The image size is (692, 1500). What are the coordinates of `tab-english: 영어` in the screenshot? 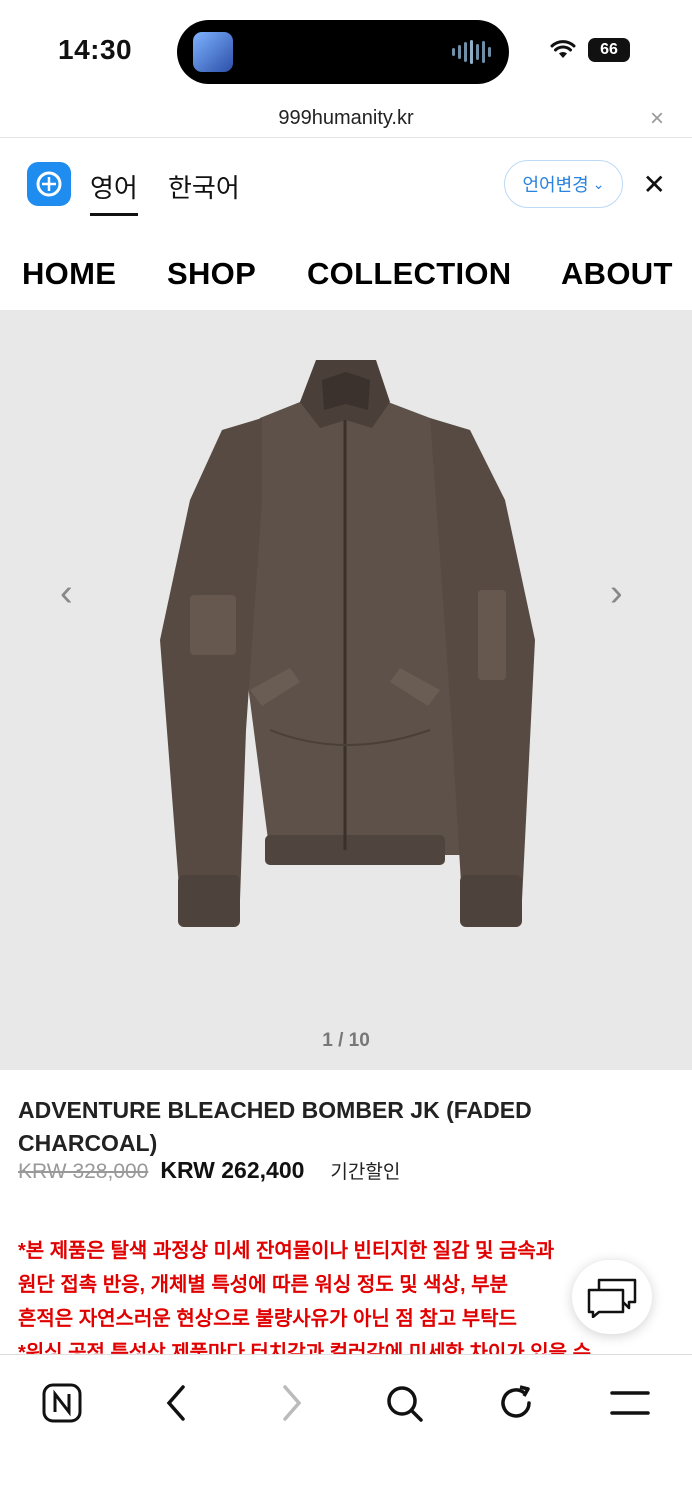 It's located at (114, 192).